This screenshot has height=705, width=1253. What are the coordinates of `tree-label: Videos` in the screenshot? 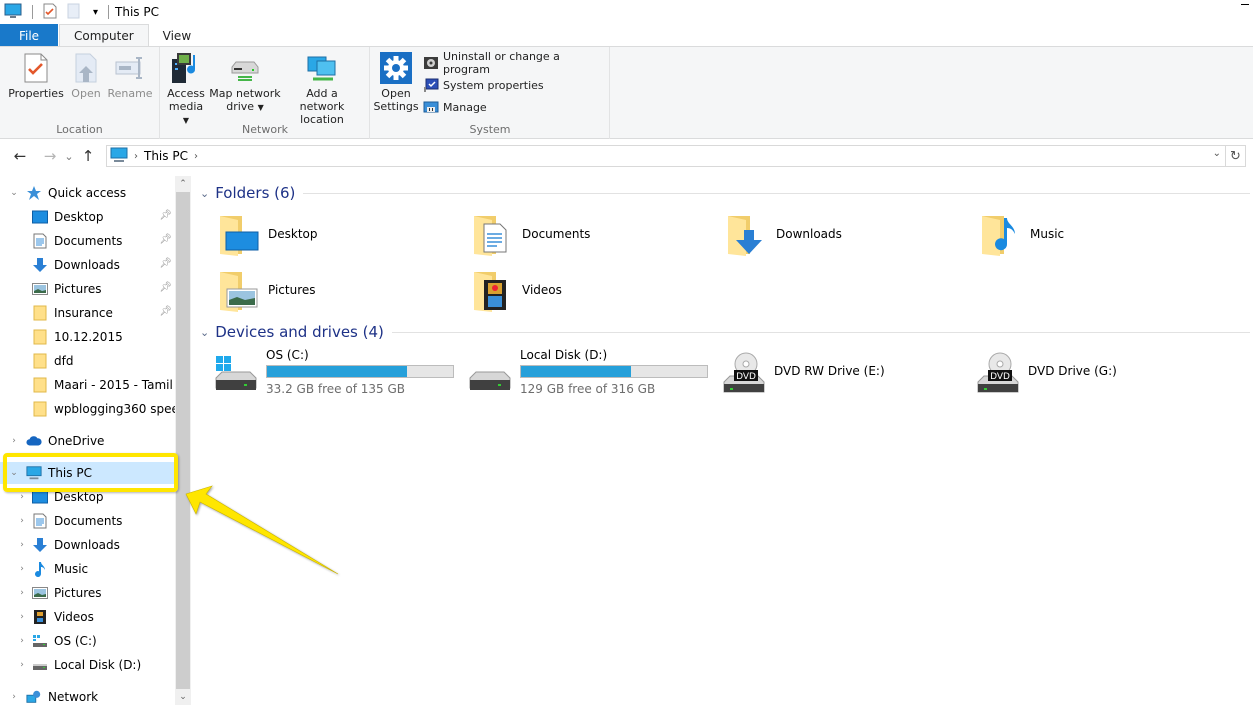 It's located at (74, 617).